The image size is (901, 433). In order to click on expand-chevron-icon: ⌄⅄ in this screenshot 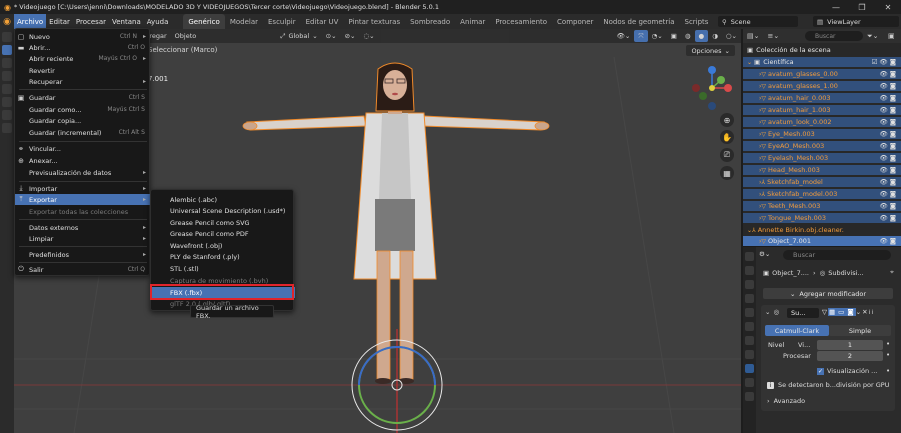, I will do `click(751, 230)`.